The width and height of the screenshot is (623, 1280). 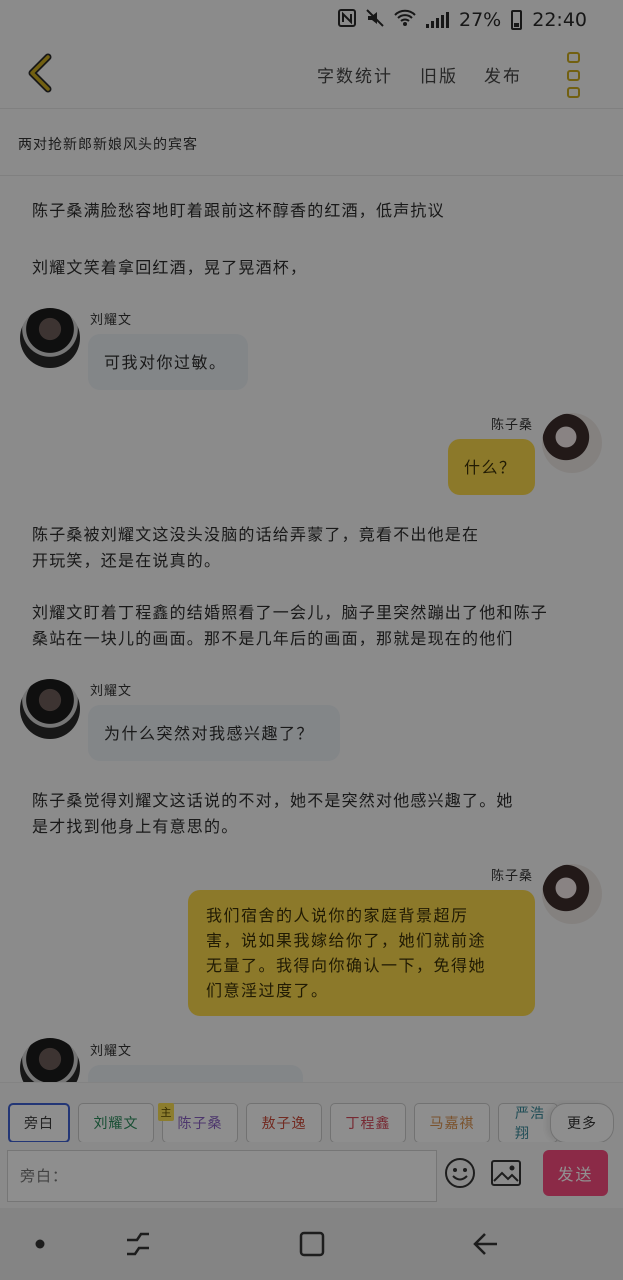 What do you see at coordinates (337, 915) in the screenshot?
I see `dialogue-text: 我们宿舍的人说你的家庭背景超厉` at bounding box center [337, 915].